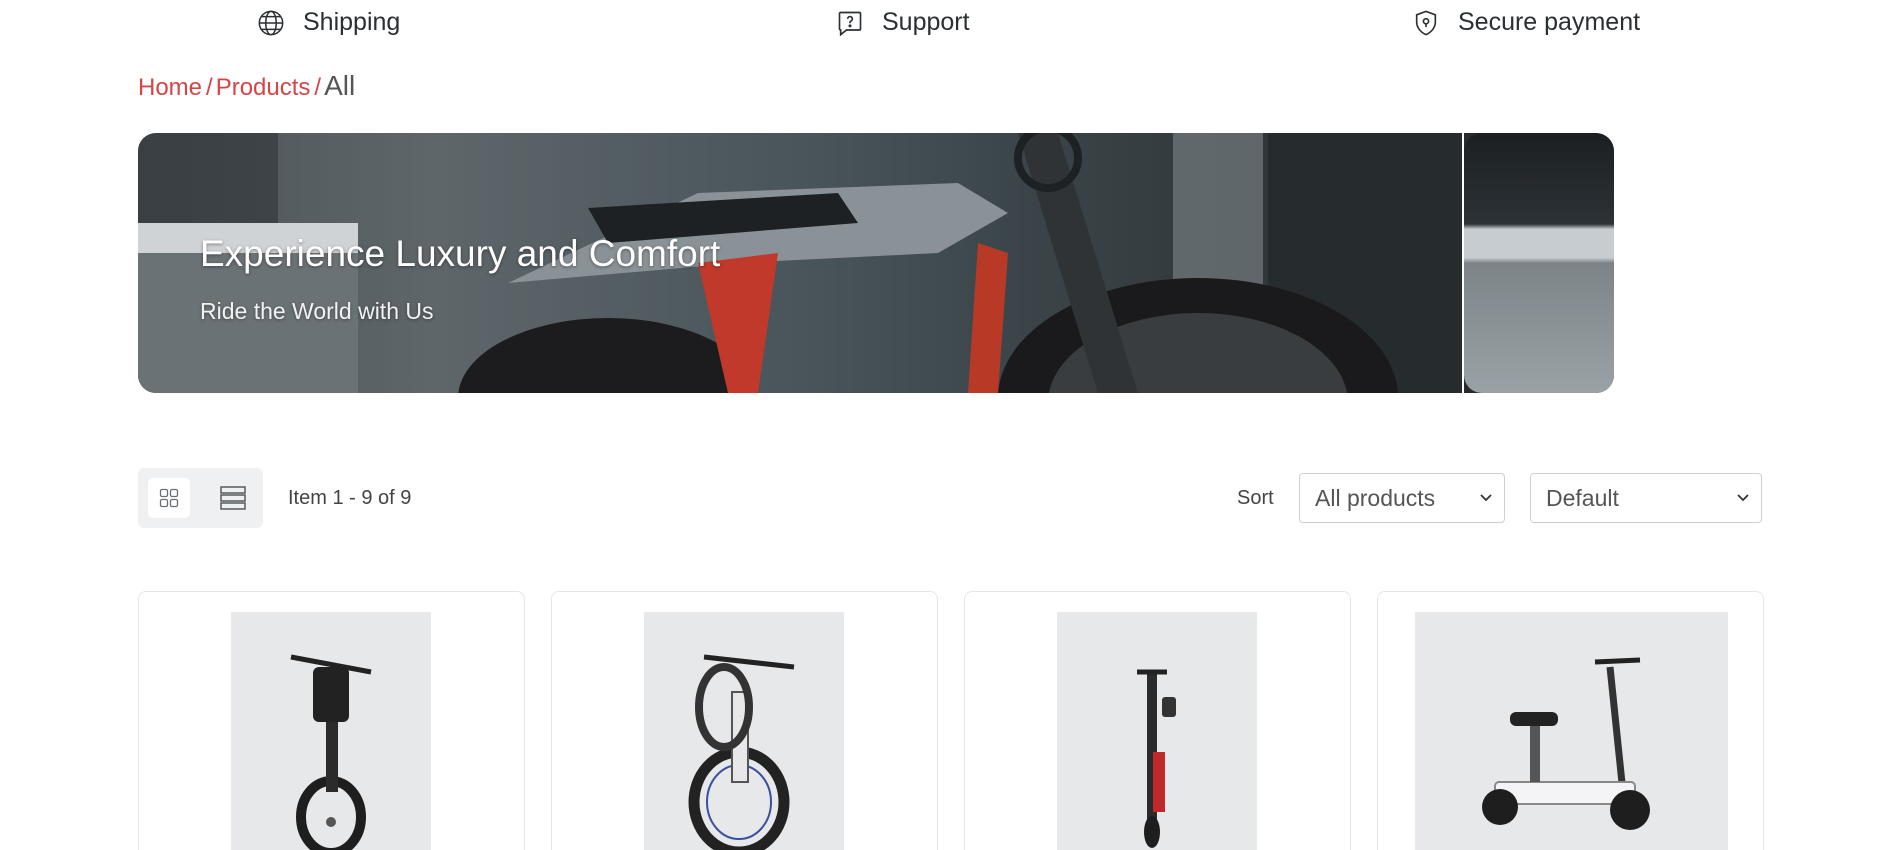 The width and height of the screenshot is (1879, 850). I want to click on sort-order-value: Default, so click(1582, 497).